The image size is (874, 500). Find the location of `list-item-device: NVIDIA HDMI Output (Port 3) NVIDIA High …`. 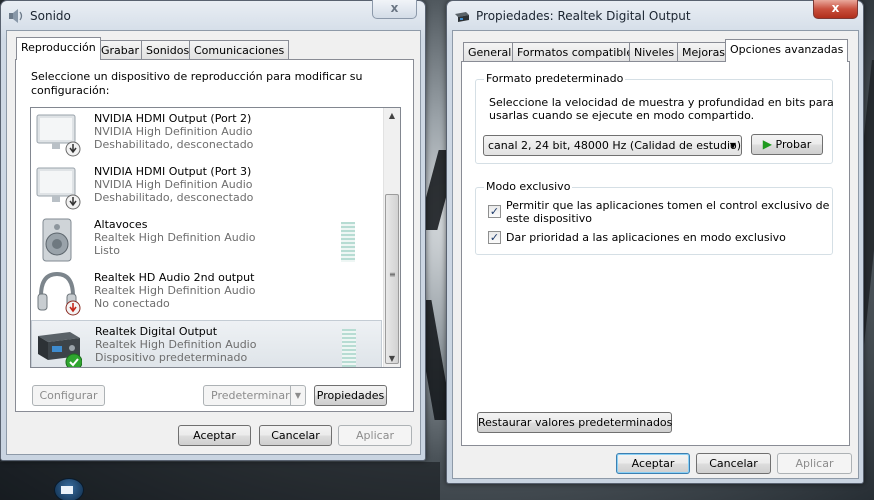

list-item-device: NVIDIA HDMI Output (Port 3) NVIDIA High … is located at coordinates (206, 187).